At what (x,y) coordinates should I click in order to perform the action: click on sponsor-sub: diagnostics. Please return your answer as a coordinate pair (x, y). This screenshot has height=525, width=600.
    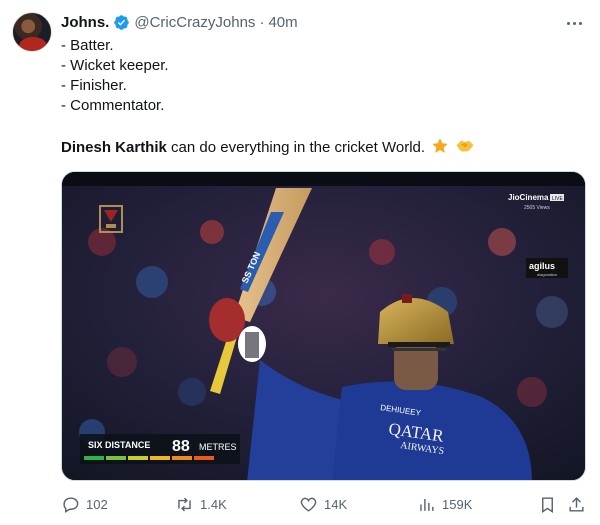
    Looking at the image, I should click on (547, 274).